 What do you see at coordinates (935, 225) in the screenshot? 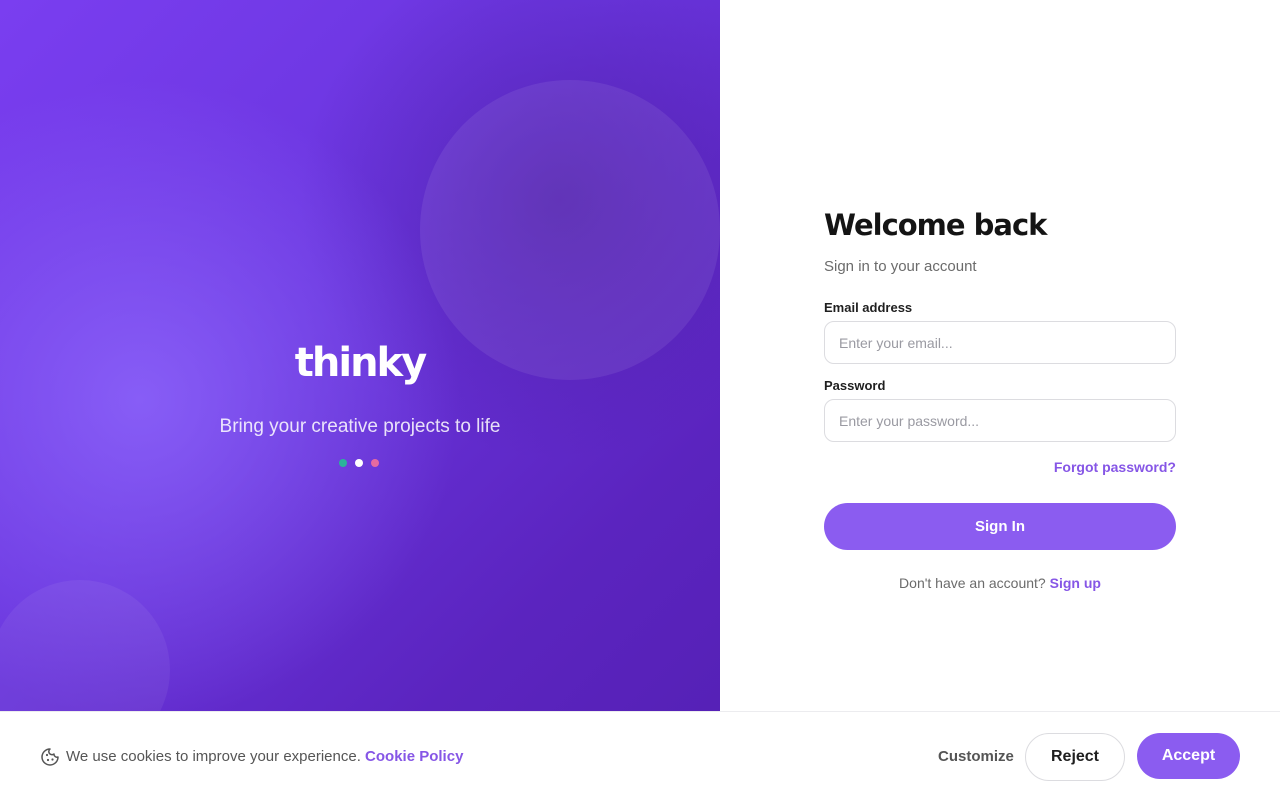
I see `page-title: Welcome back` at bounding box center [935, 225].